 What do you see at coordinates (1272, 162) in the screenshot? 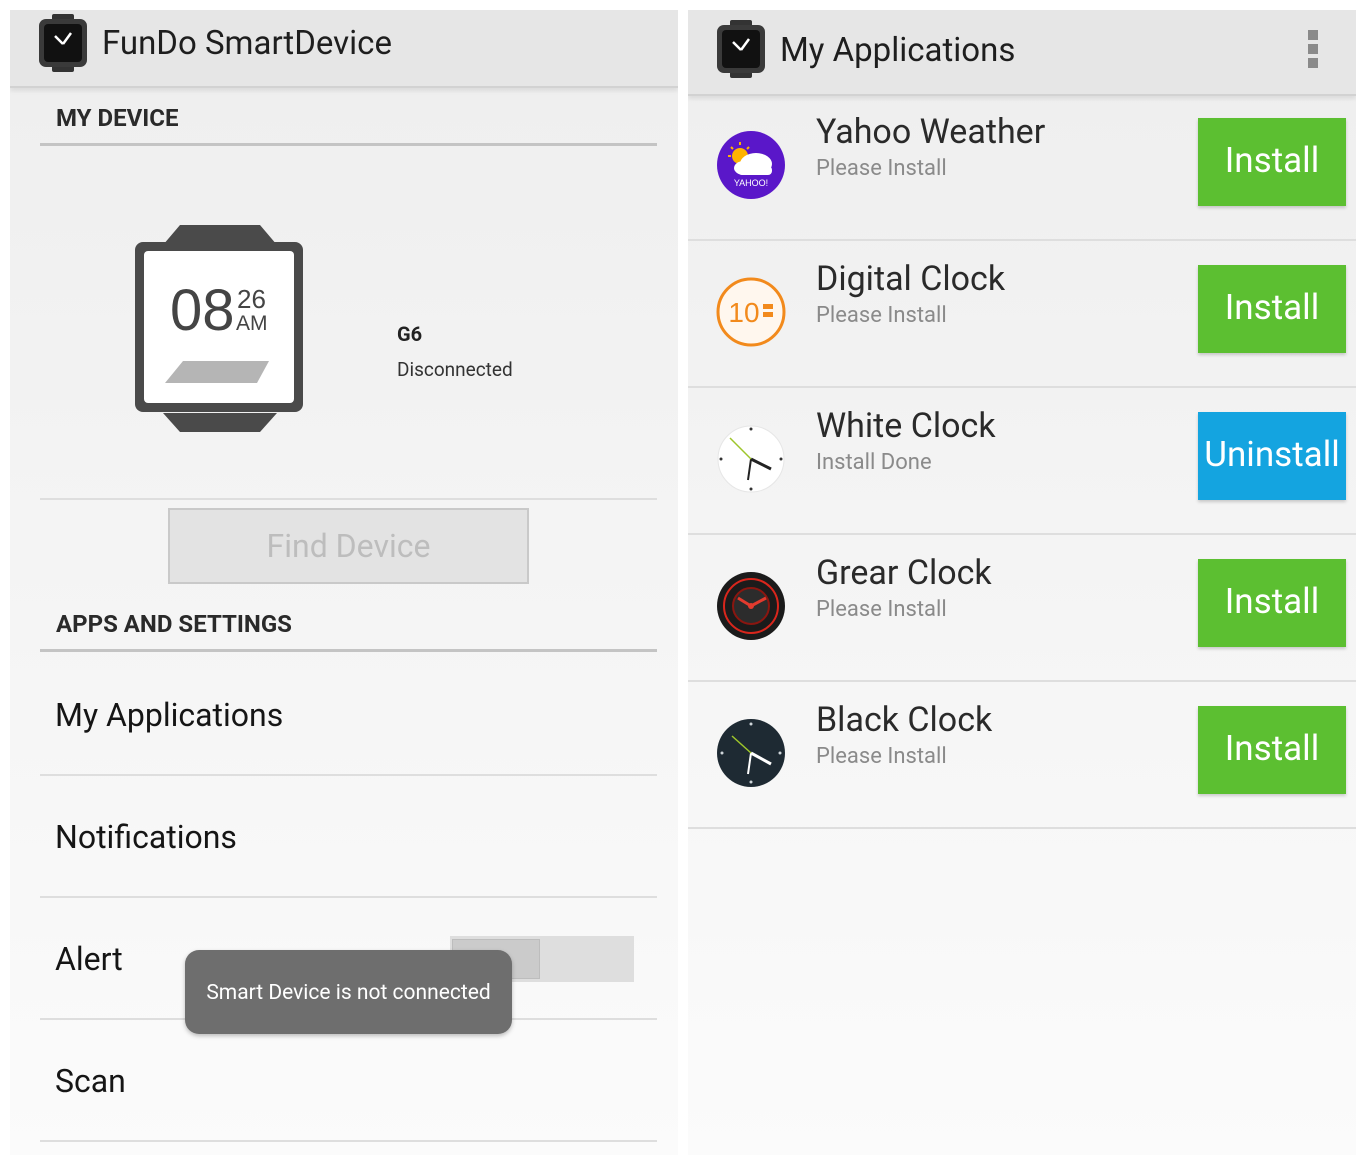
I see `install-button-yahoo-weather: Install` at bounding box center [1272, 162].